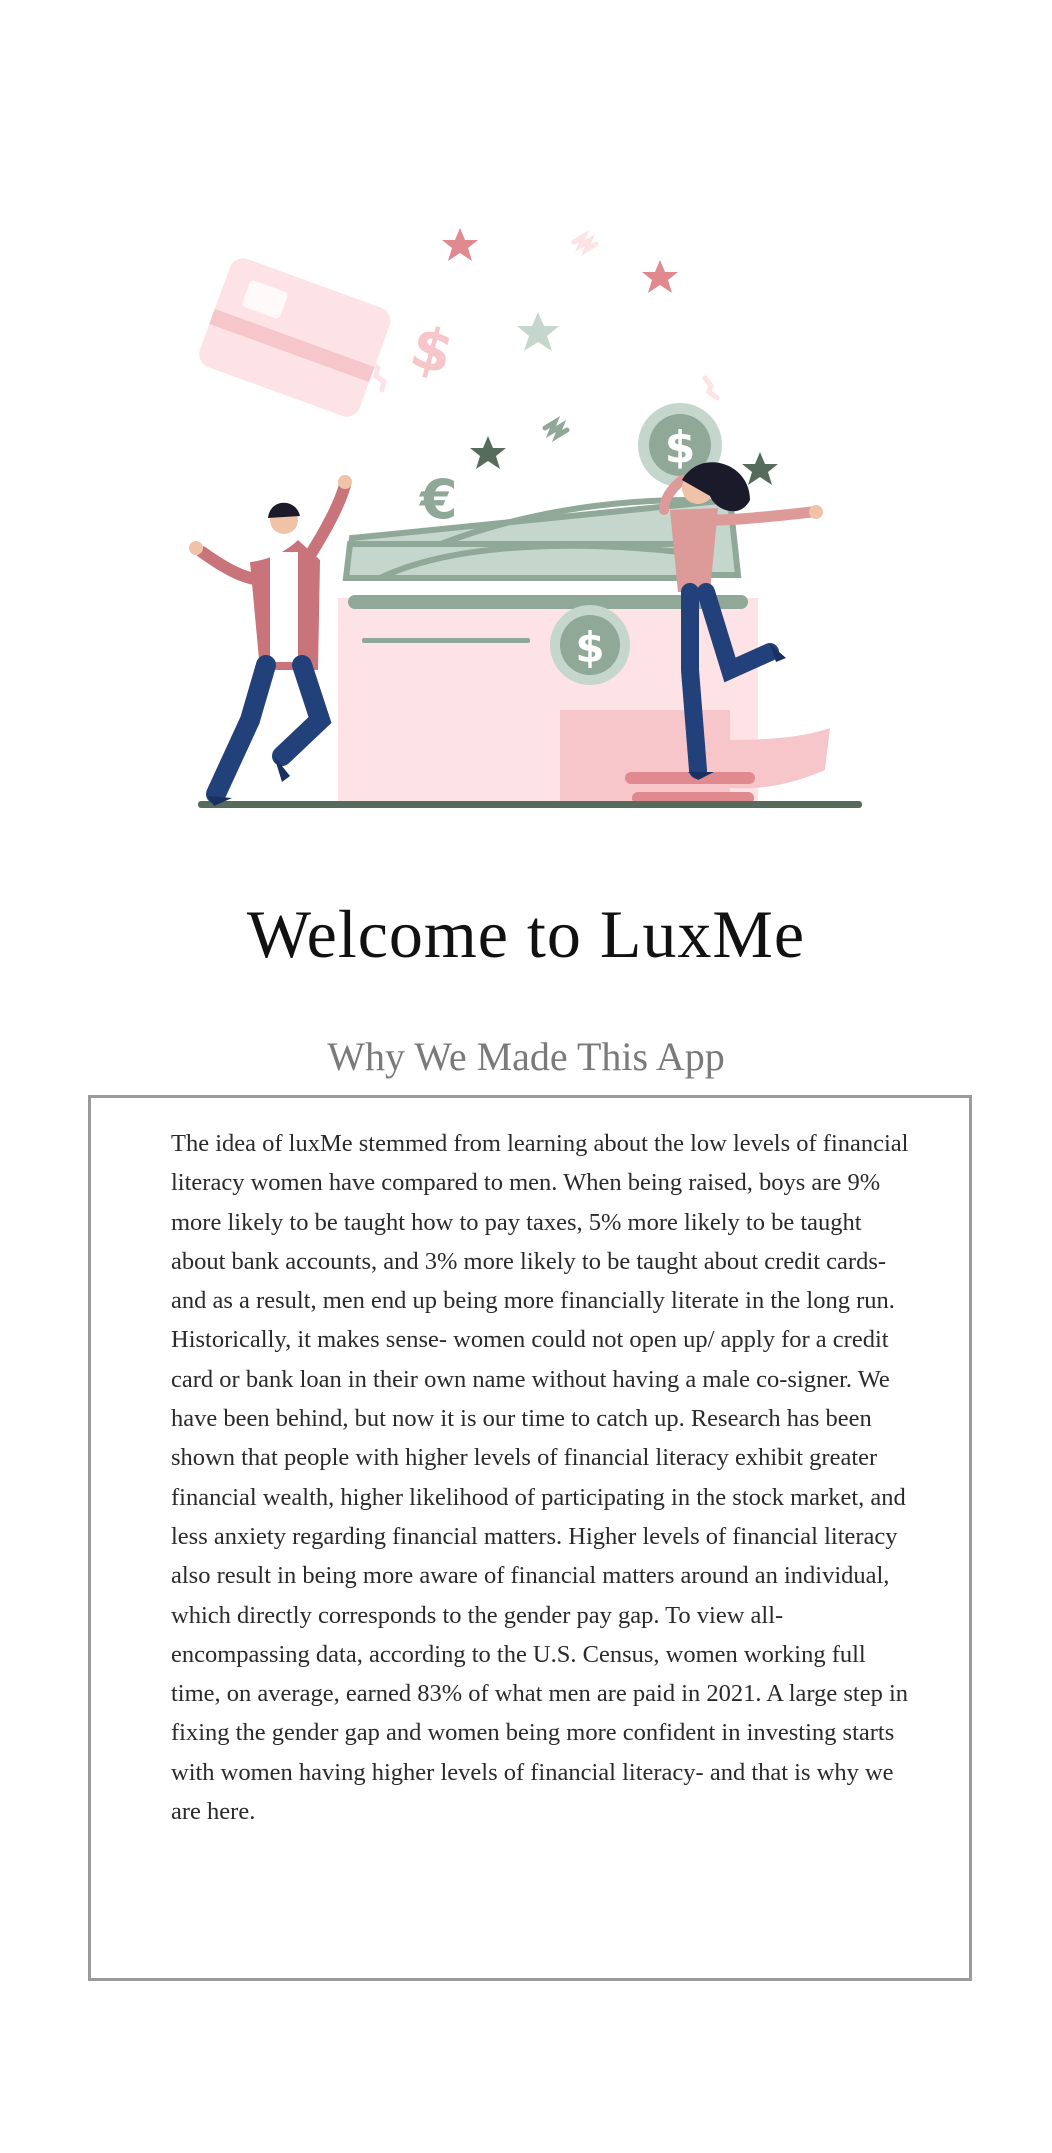  What do you see at coordinates (530, 804) in the screenshot?
I see `ground-line` at bounding box center [530, 804].